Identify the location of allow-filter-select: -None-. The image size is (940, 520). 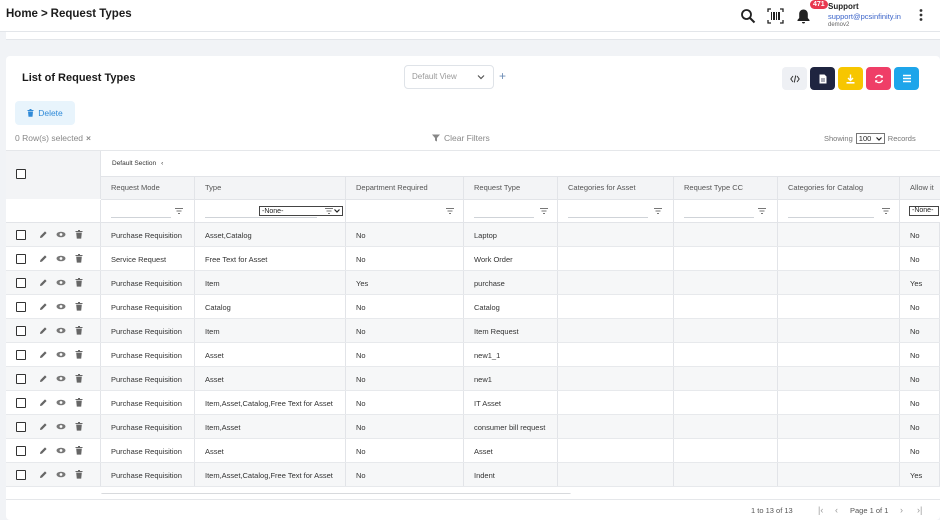
(924, 211).